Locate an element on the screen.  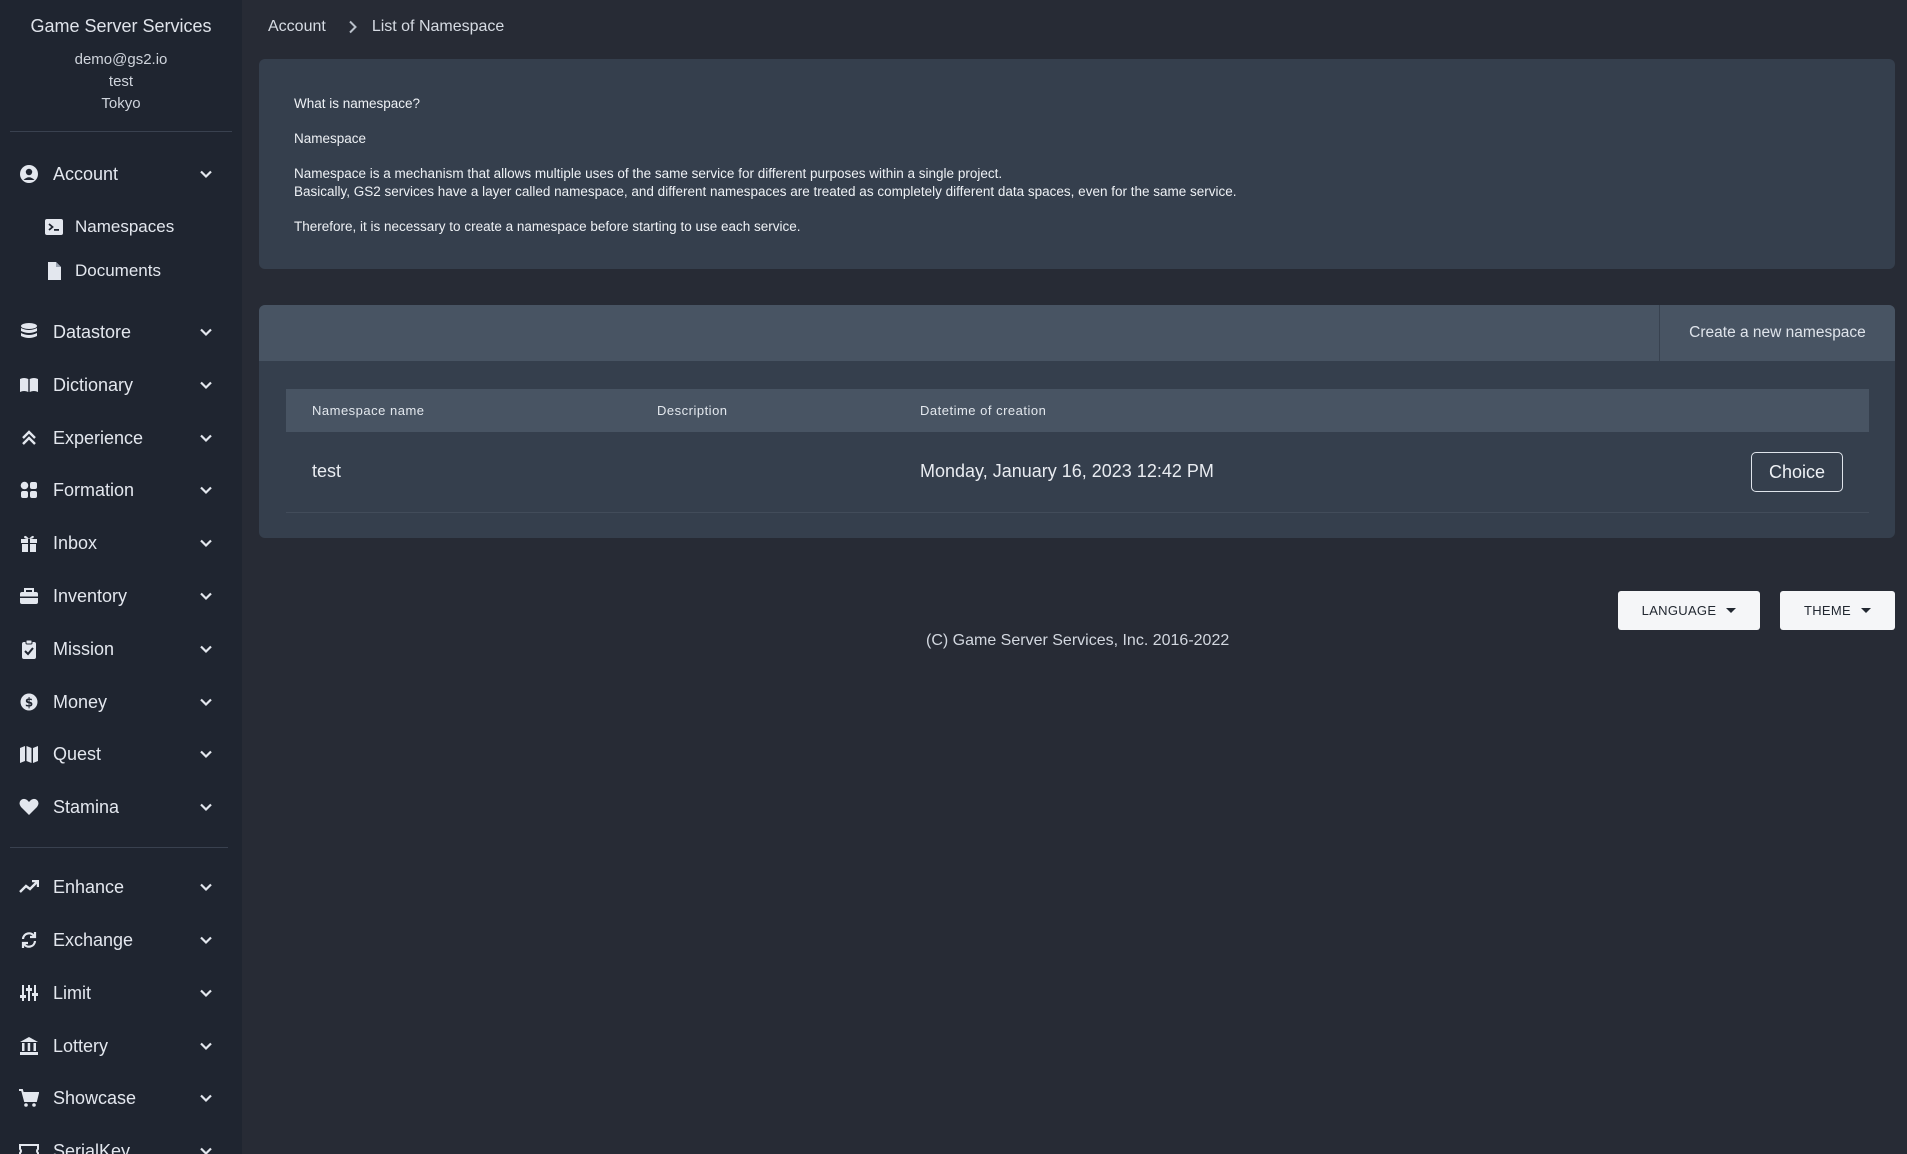
user-circle-icon is located at coordinates (29, 174).